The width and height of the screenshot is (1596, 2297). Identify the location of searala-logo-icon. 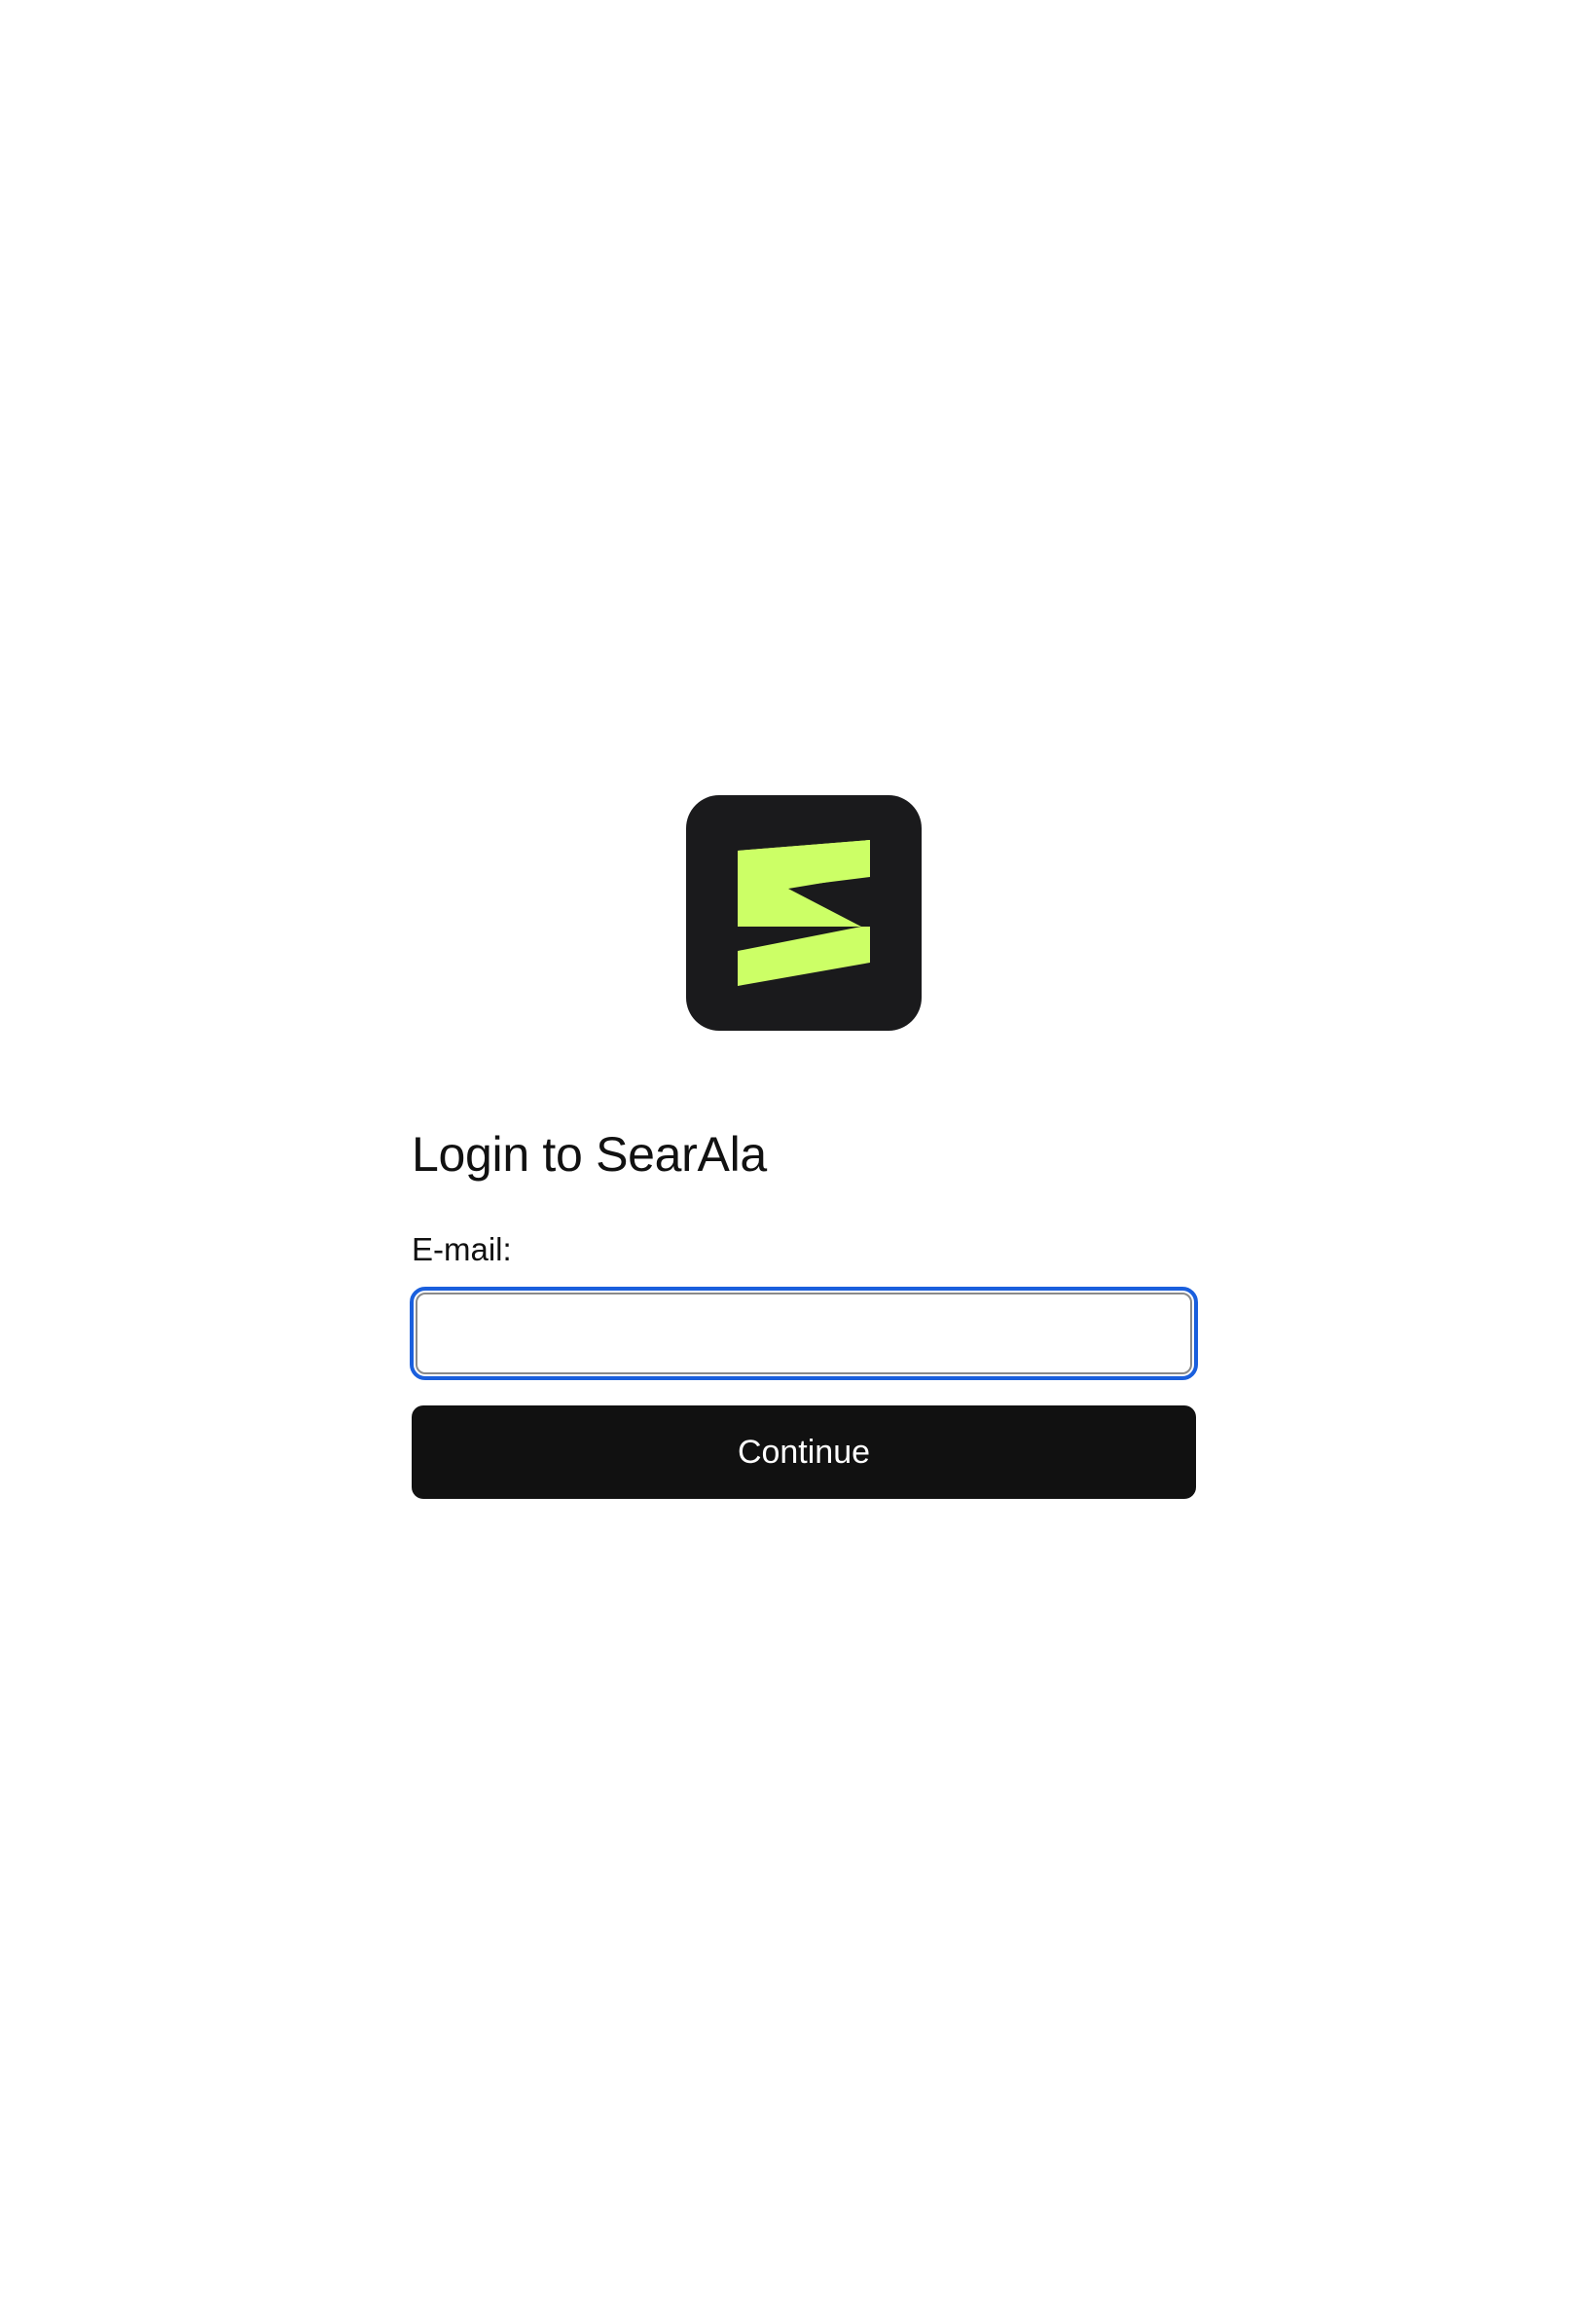
(804, 913).